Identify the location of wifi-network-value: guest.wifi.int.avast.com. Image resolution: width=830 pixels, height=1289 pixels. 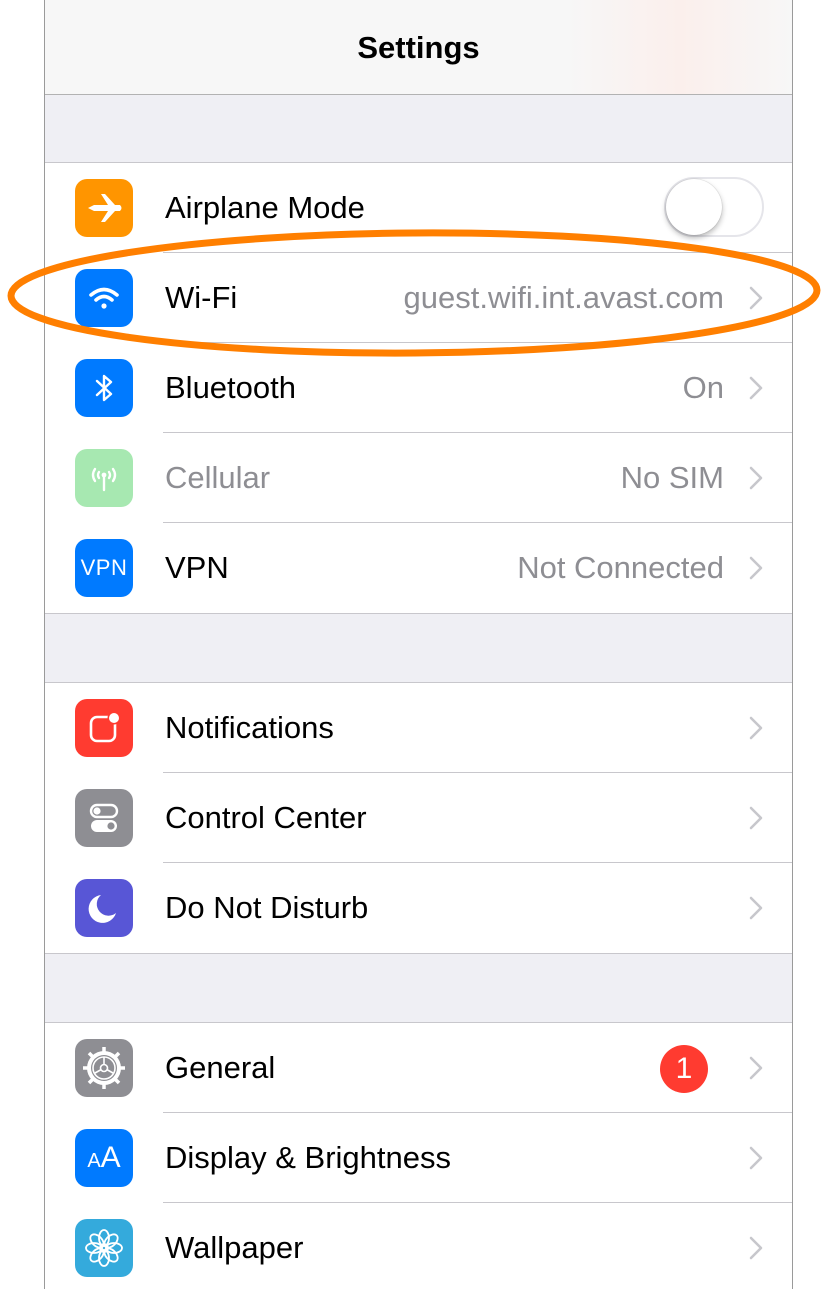
(563, 297).